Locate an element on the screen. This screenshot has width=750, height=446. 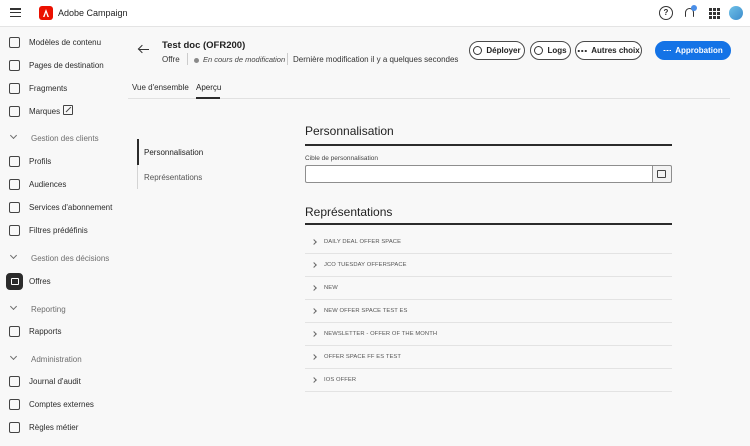
sidebar-item-subscription-services: Services d'abonnement is located at coordinates (57, 207).